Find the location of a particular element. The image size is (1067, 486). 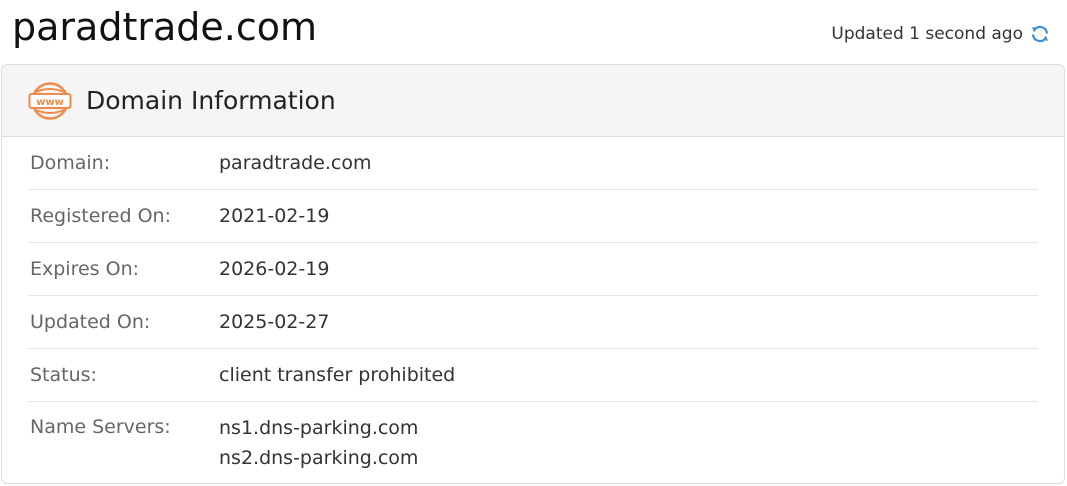

card-title: Domain Information is located at coordinates (211, 100).